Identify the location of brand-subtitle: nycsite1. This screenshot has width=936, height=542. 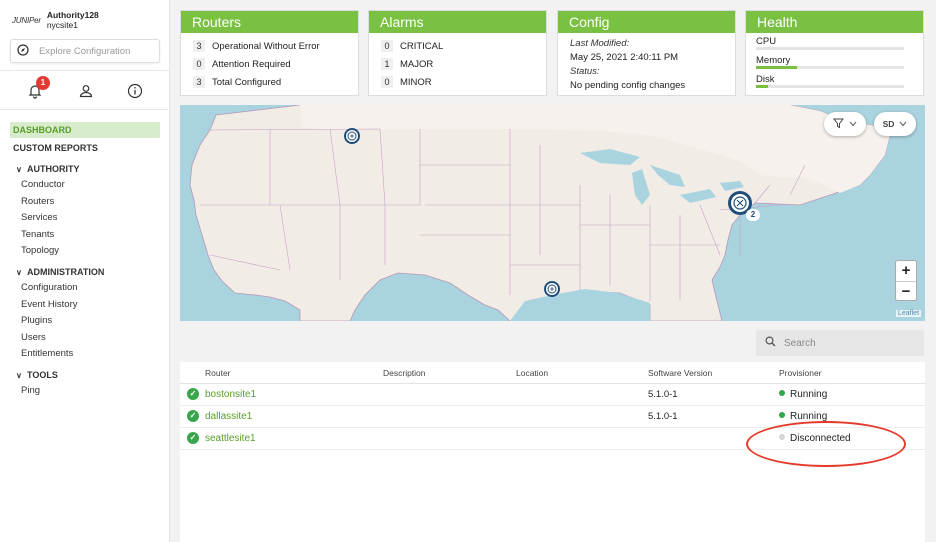
(62, 25).